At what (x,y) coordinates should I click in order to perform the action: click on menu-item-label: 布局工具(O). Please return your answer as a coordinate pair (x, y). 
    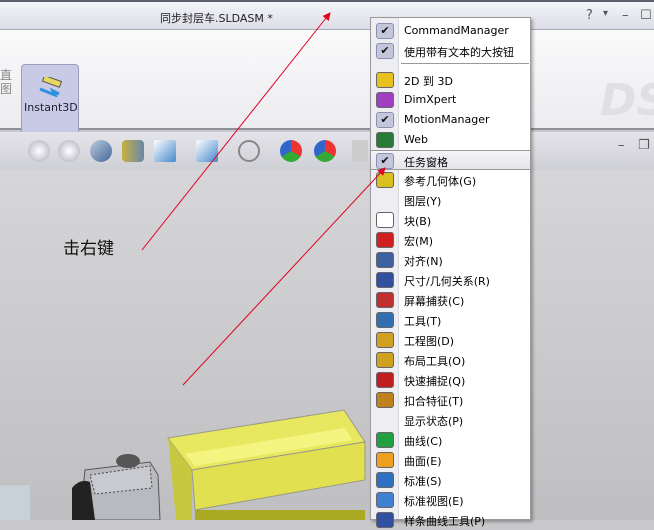
    Looking at the image, I should click on (435, 361).